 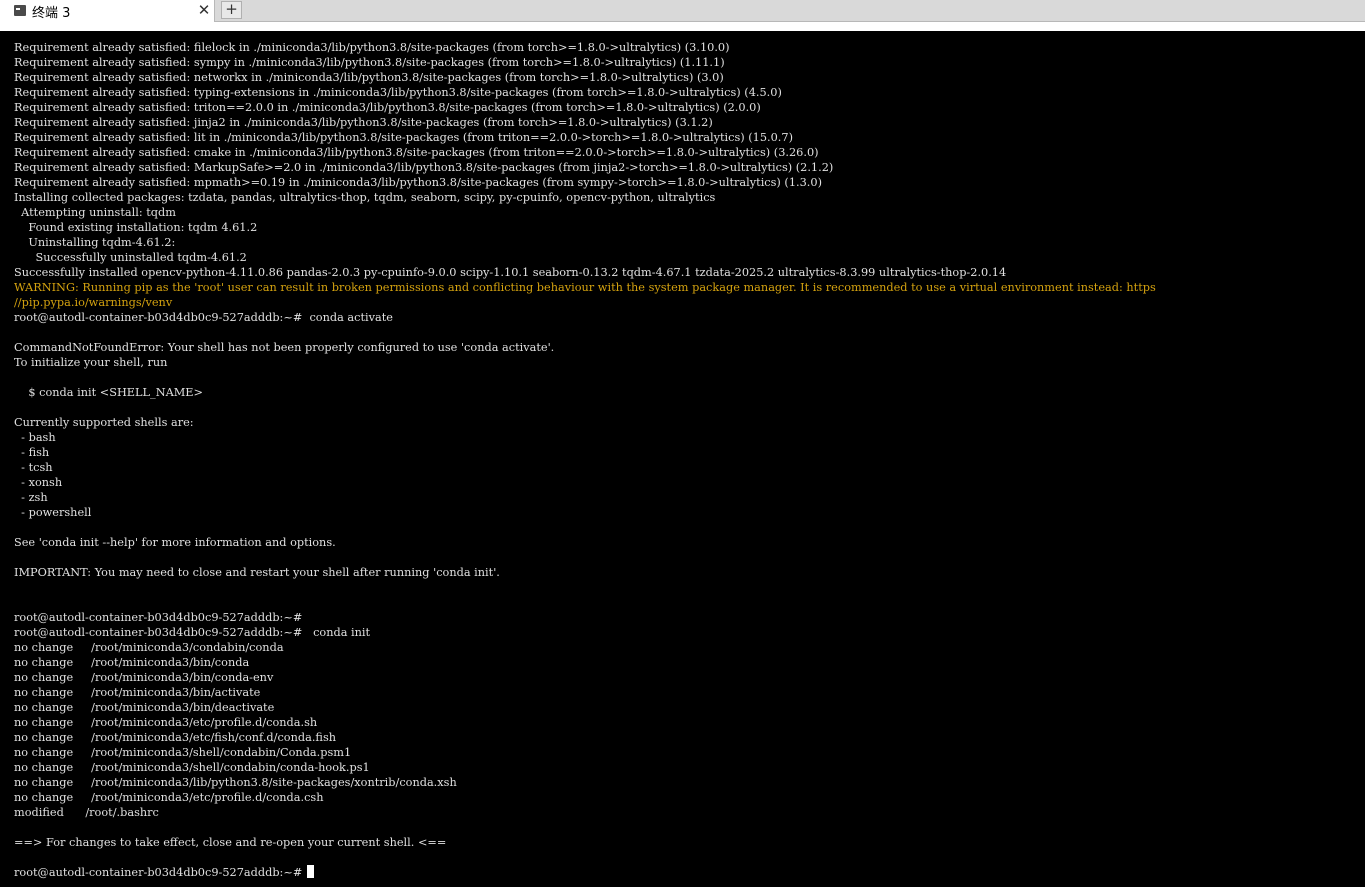 What do you see at coordinates (86, 812) in the screenshot?
I see `output-line: modified /root/.bashrc` at bounding box center [86, 812].